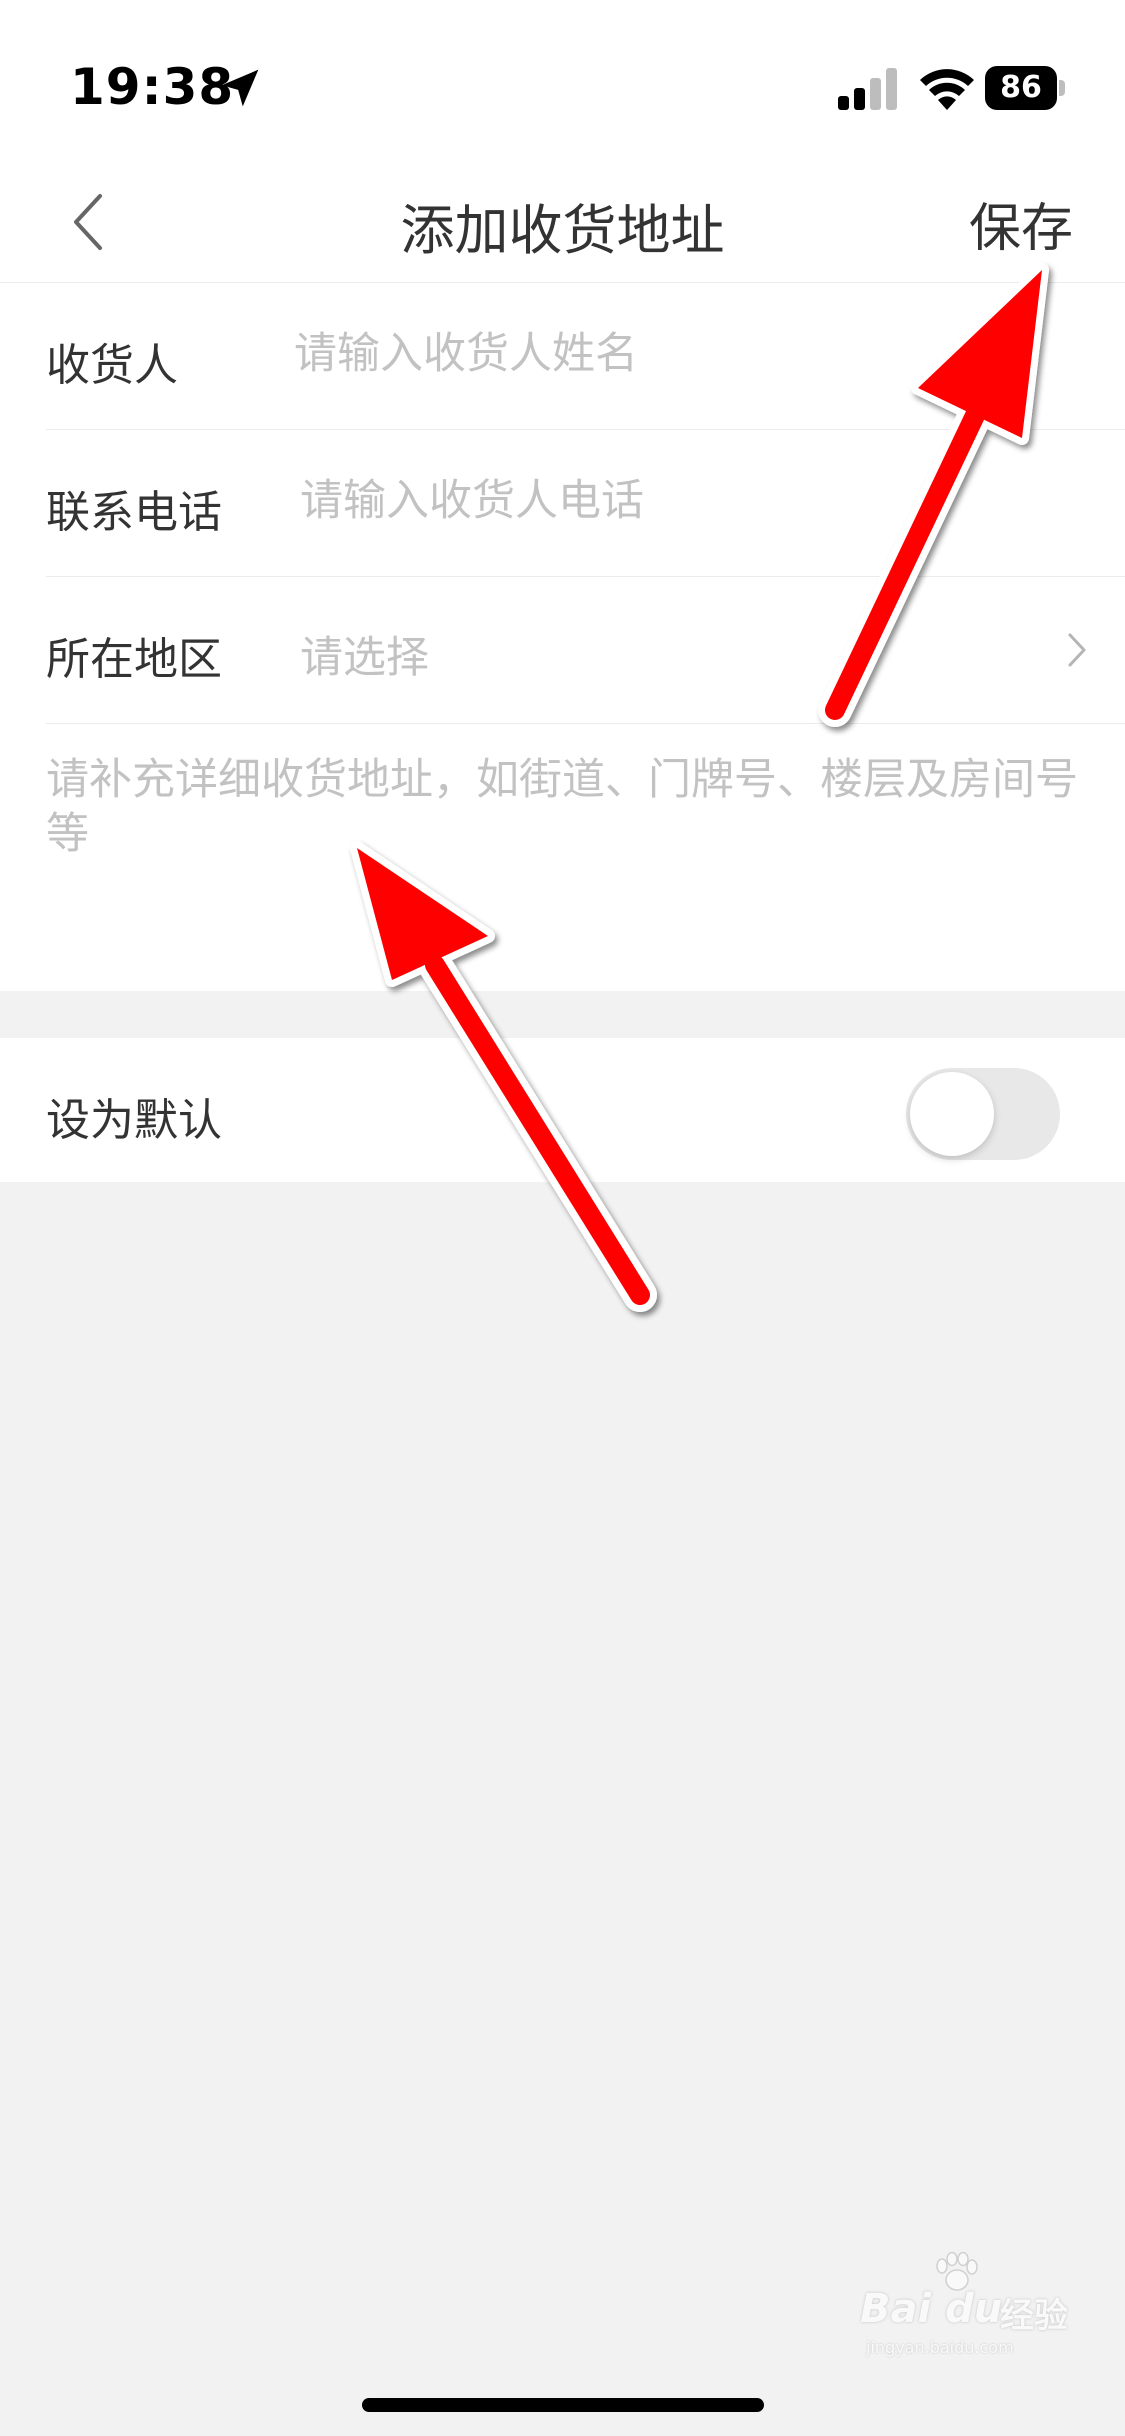 The height and width of the screenshot is (2436, 1125). I want to click on region-label: 所在地区, so click(134, 659).